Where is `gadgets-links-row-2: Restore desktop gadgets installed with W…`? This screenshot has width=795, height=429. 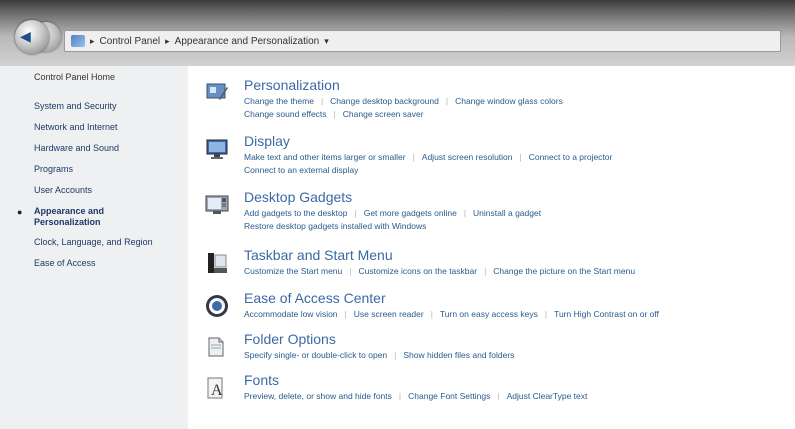
gadgets-links-row-2: Restore desktop gadgets installed with W… is located at coordinates (335, 226).